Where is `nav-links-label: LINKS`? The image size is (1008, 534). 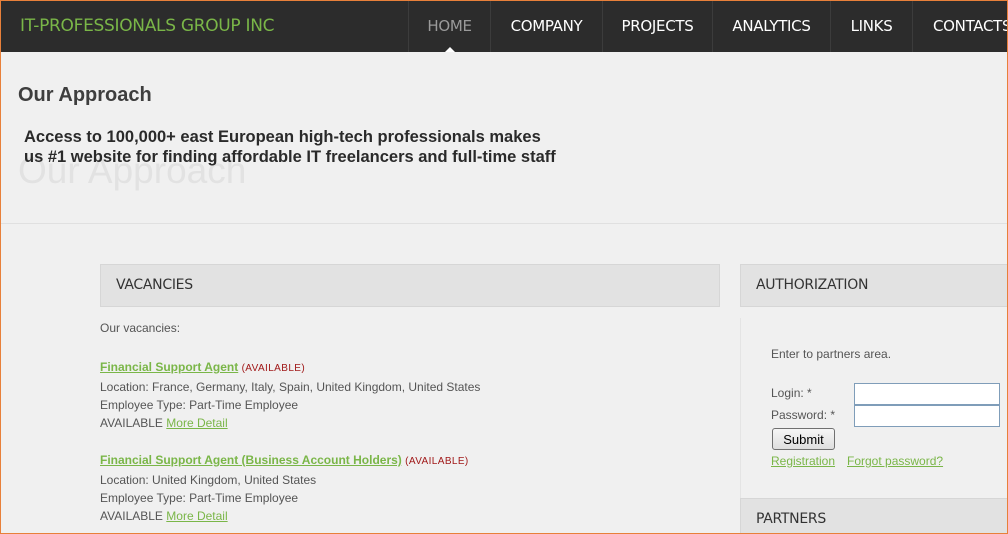 nav-links-label: LINKS is located at coordinates (871, 26).